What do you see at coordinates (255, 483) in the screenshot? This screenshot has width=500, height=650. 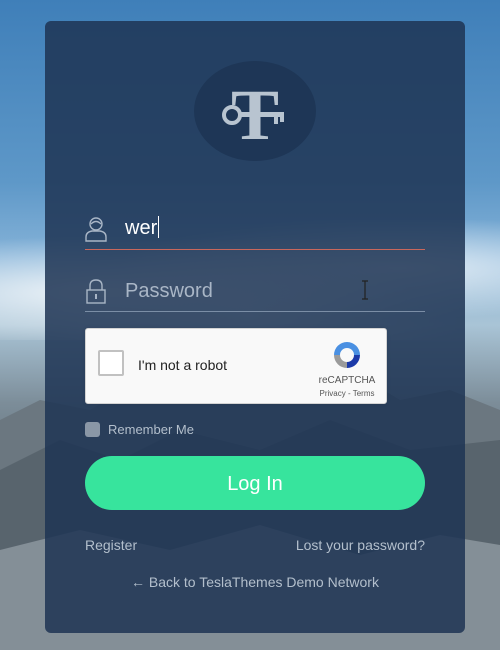 I see `login-button: Log In` at bounding box center [255, 483].